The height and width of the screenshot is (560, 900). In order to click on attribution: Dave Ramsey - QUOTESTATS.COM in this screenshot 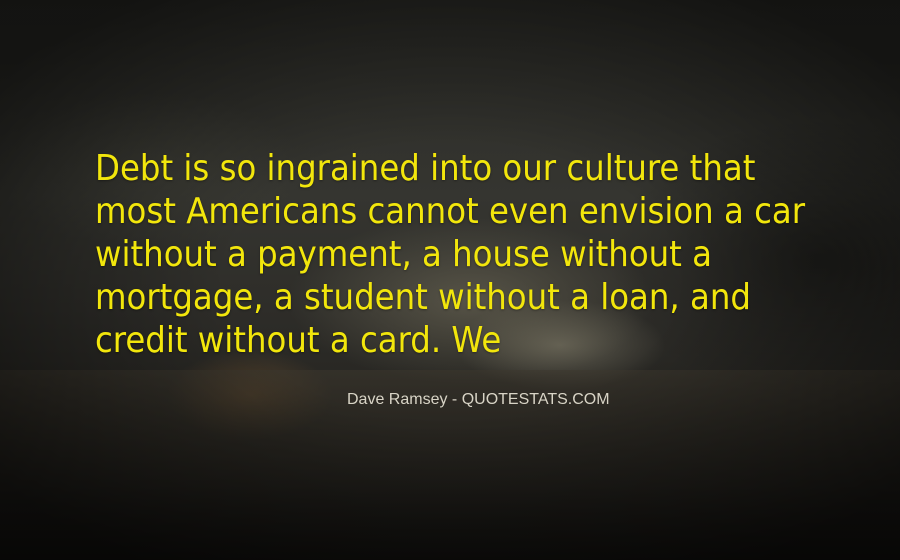, I will do `click(478, 400)`.